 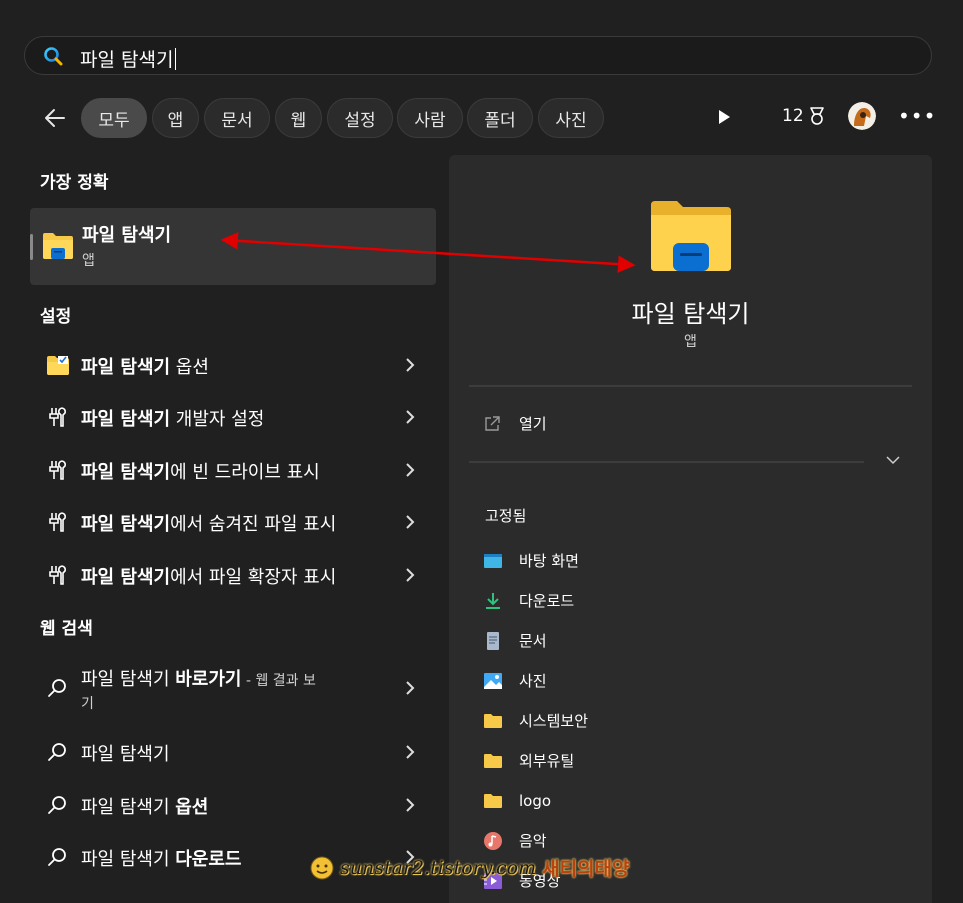 I want to click on web-item-shortcut: 파일 탐색기 바로가기 - 웹 결과 보 기, so click(x=233, y=688).